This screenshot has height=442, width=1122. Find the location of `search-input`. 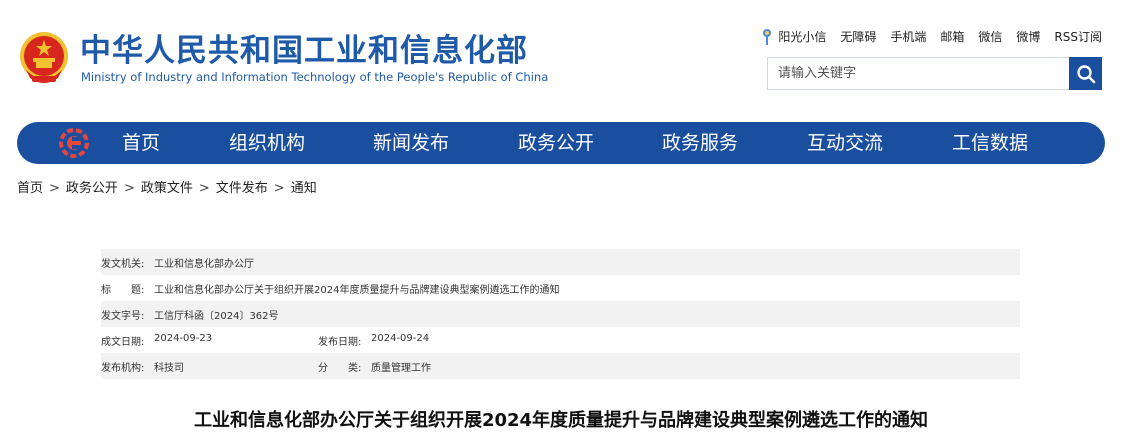

search-input is located at coordinates (918, 73).